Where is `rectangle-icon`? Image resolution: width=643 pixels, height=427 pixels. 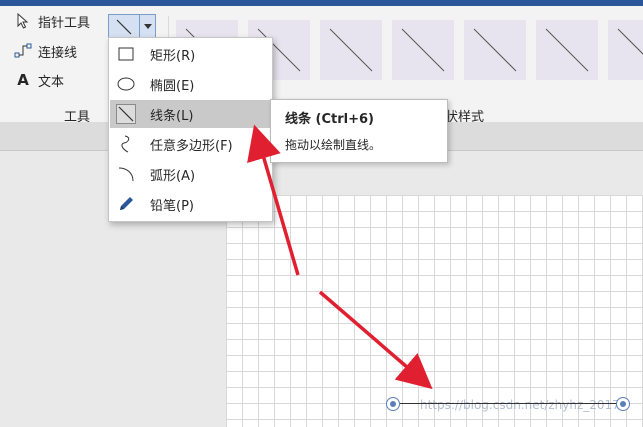 rectangle-icon is located at coordinates (126, 54).